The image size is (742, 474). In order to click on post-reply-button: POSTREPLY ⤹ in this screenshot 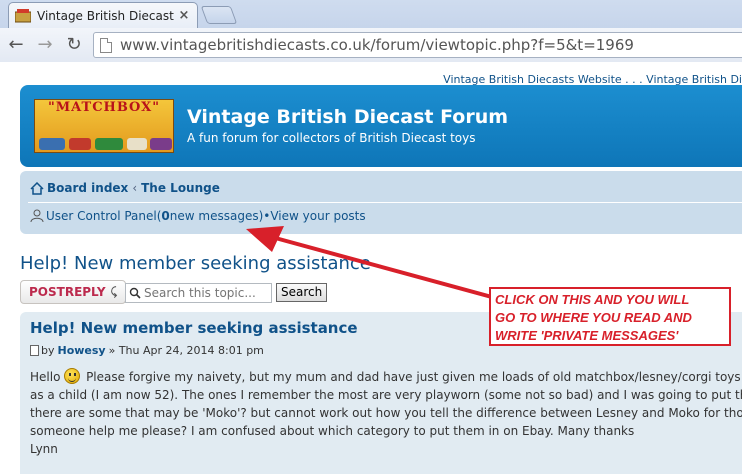, I will do `click(73, 292)`.